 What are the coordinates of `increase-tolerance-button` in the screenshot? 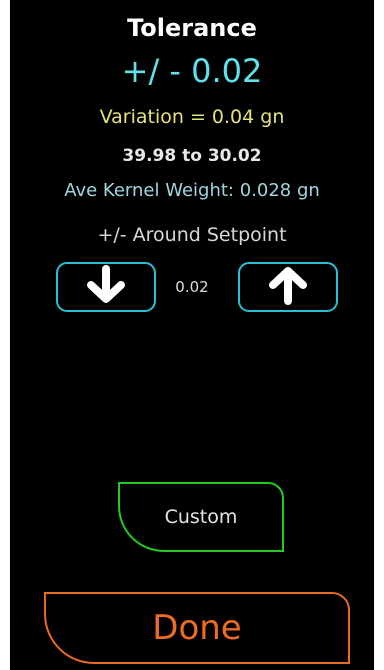 It's located at (288, 287).